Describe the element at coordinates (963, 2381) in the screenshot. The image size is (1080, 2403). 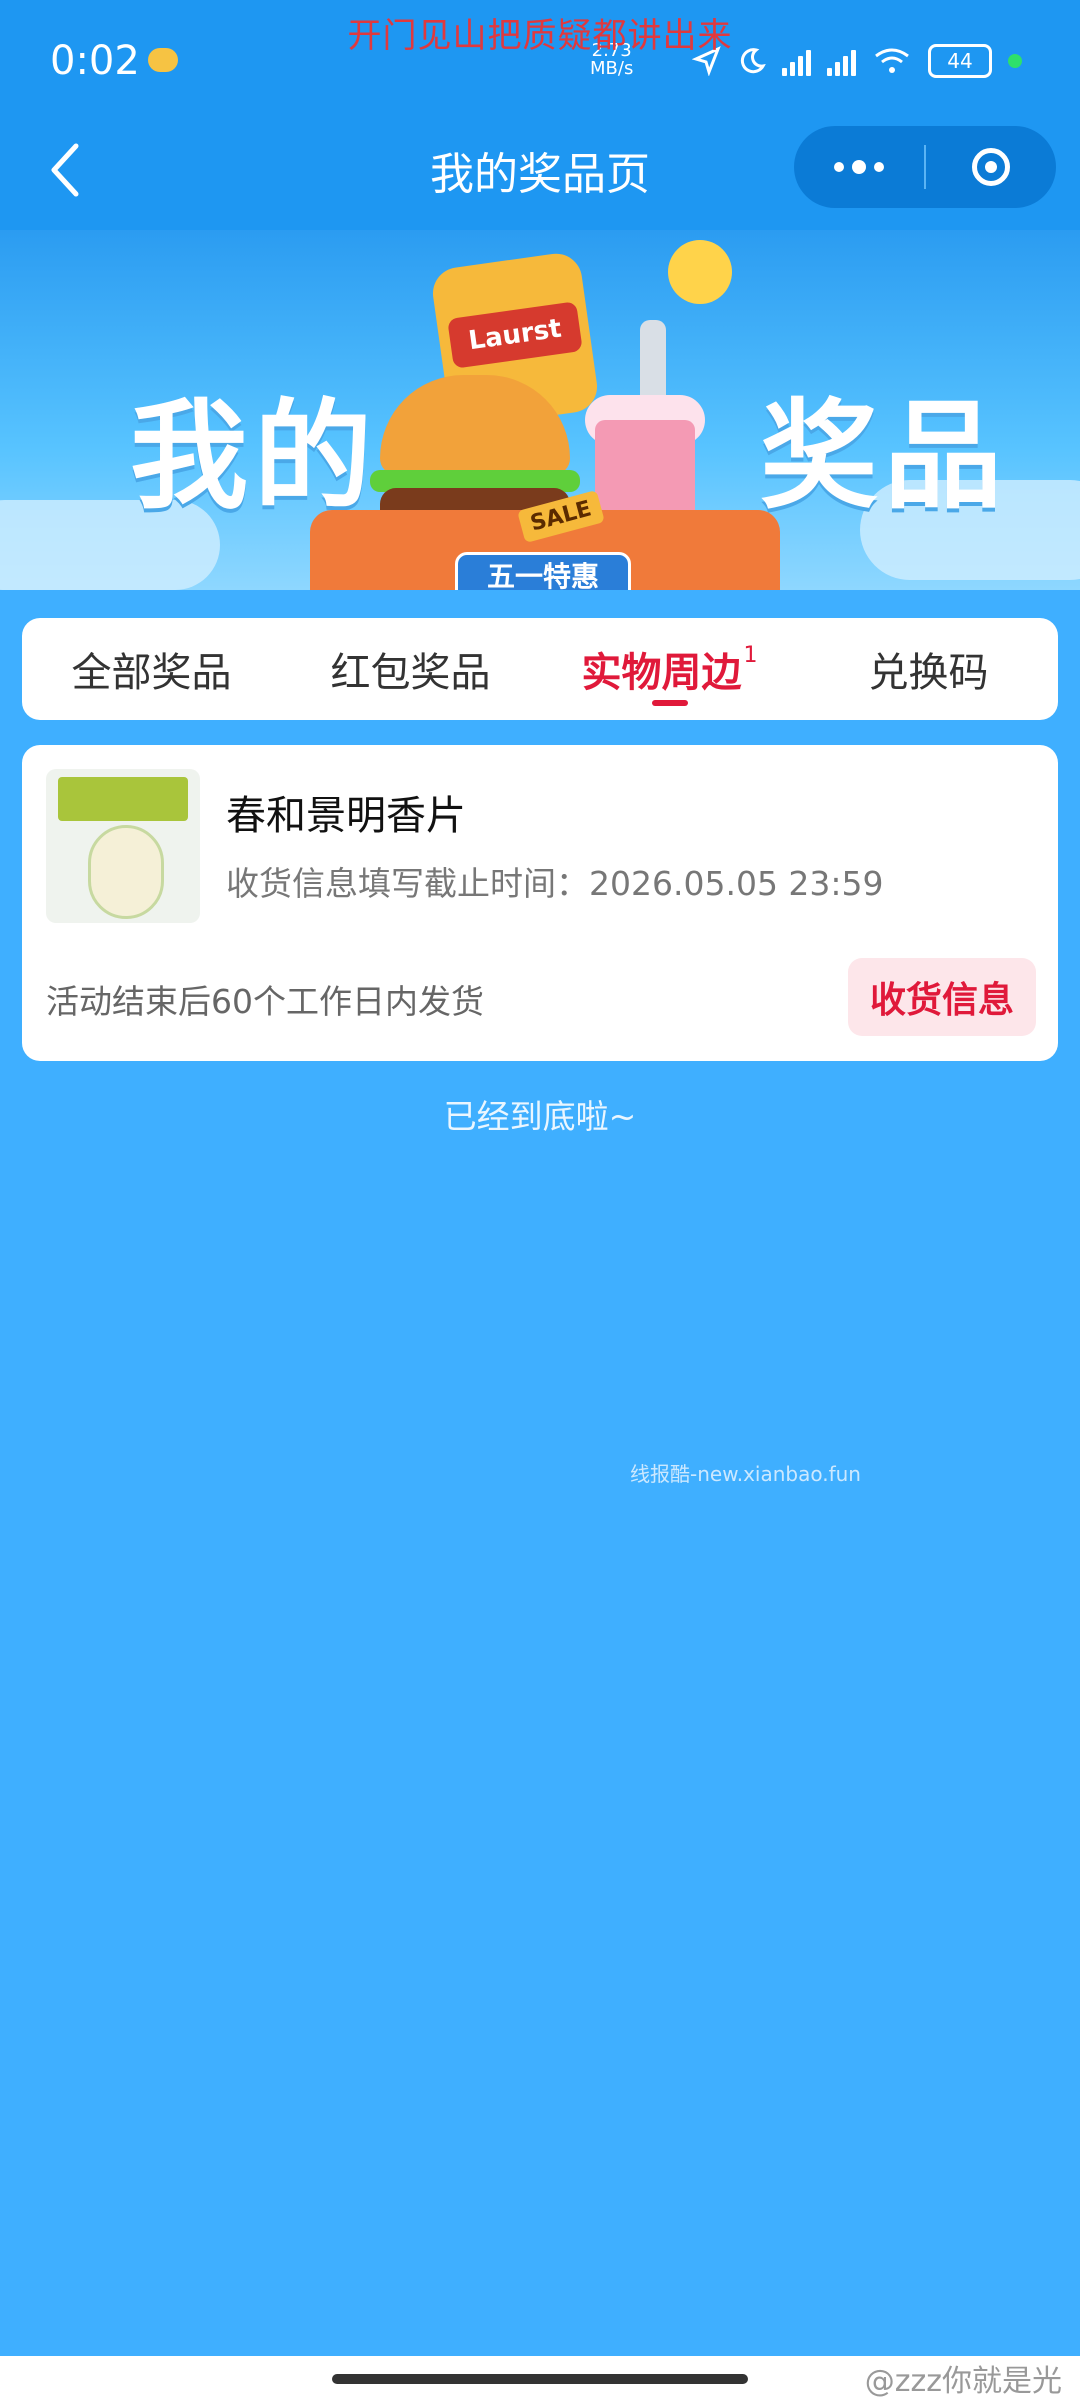
I see `footer-credit: @zzz你就是光` at that location.